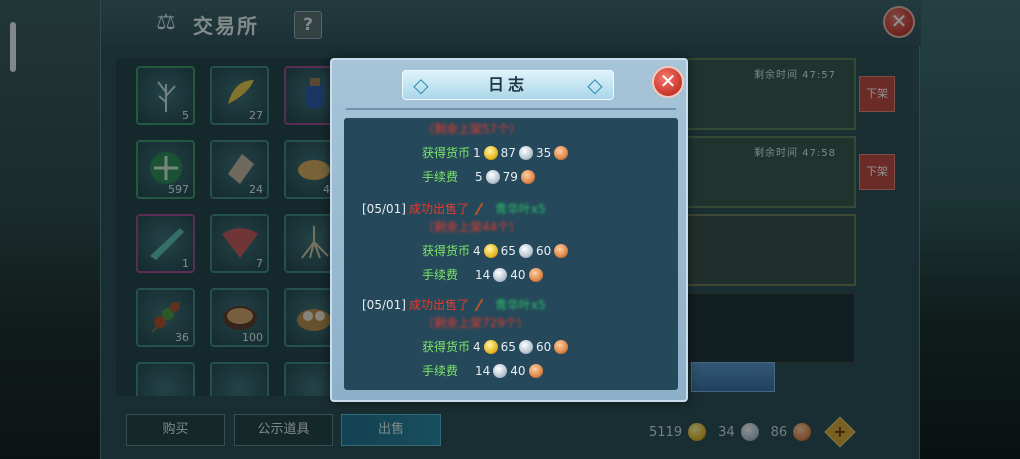 The image size is (1020, 459). I want to click on log-remark: （剩余上架729个）, so click(475, 323).